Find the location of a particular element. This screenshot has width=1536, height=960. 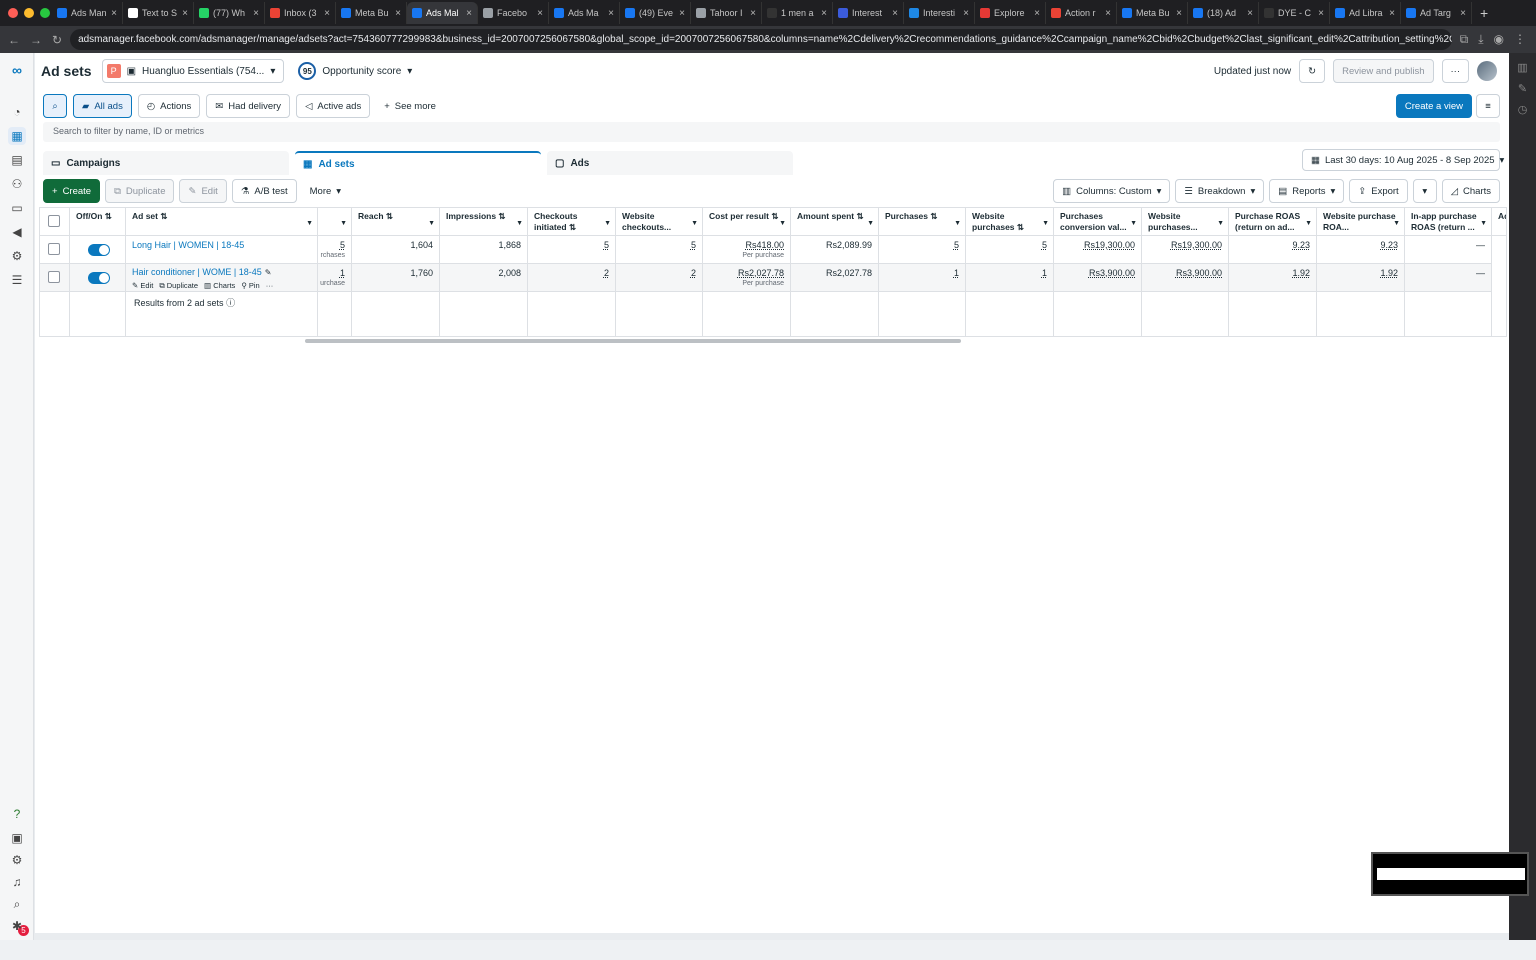

maximize-window-icon is located at coordinates (45, 13).